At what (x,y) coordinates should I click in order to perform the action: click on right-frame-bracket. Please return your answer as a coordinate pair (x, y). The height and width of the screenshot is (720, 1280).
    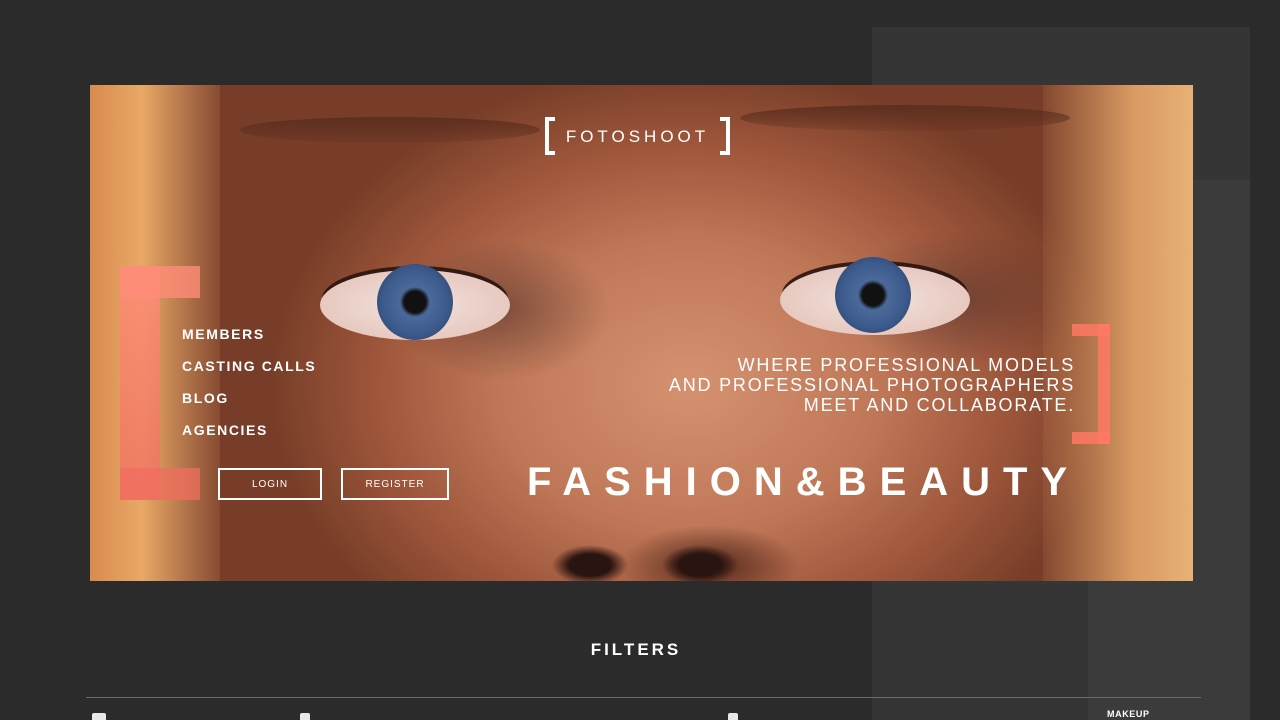
    Looking at the image, I should click on (1090, 384).